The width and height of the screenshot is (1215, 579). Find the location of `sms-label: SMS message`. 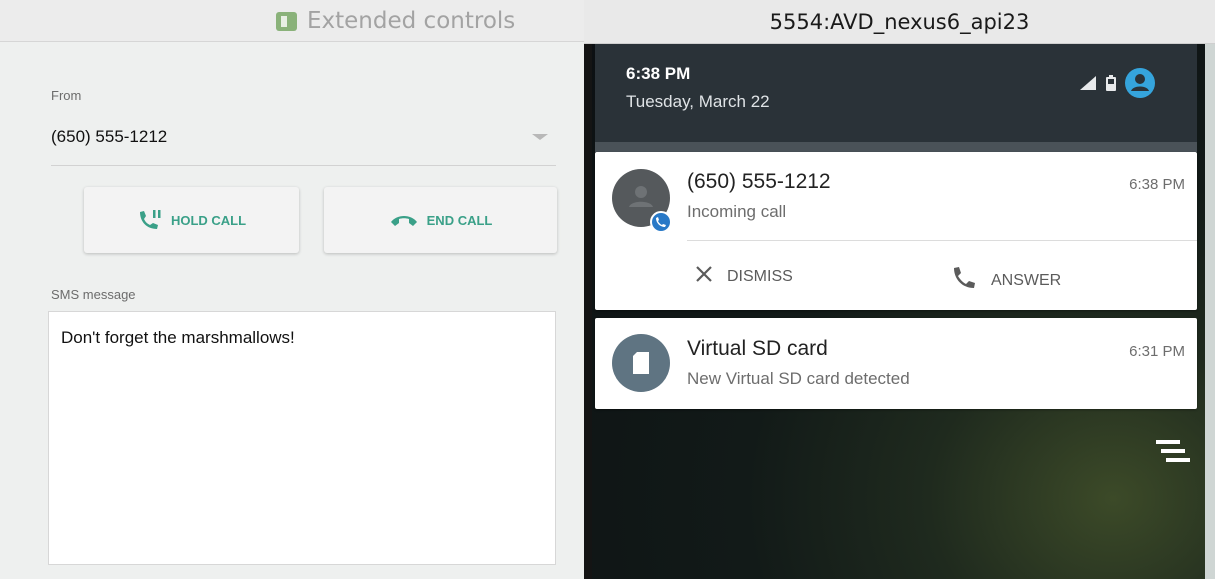

sms-label: SMS message is located at coordinates (93, 294).